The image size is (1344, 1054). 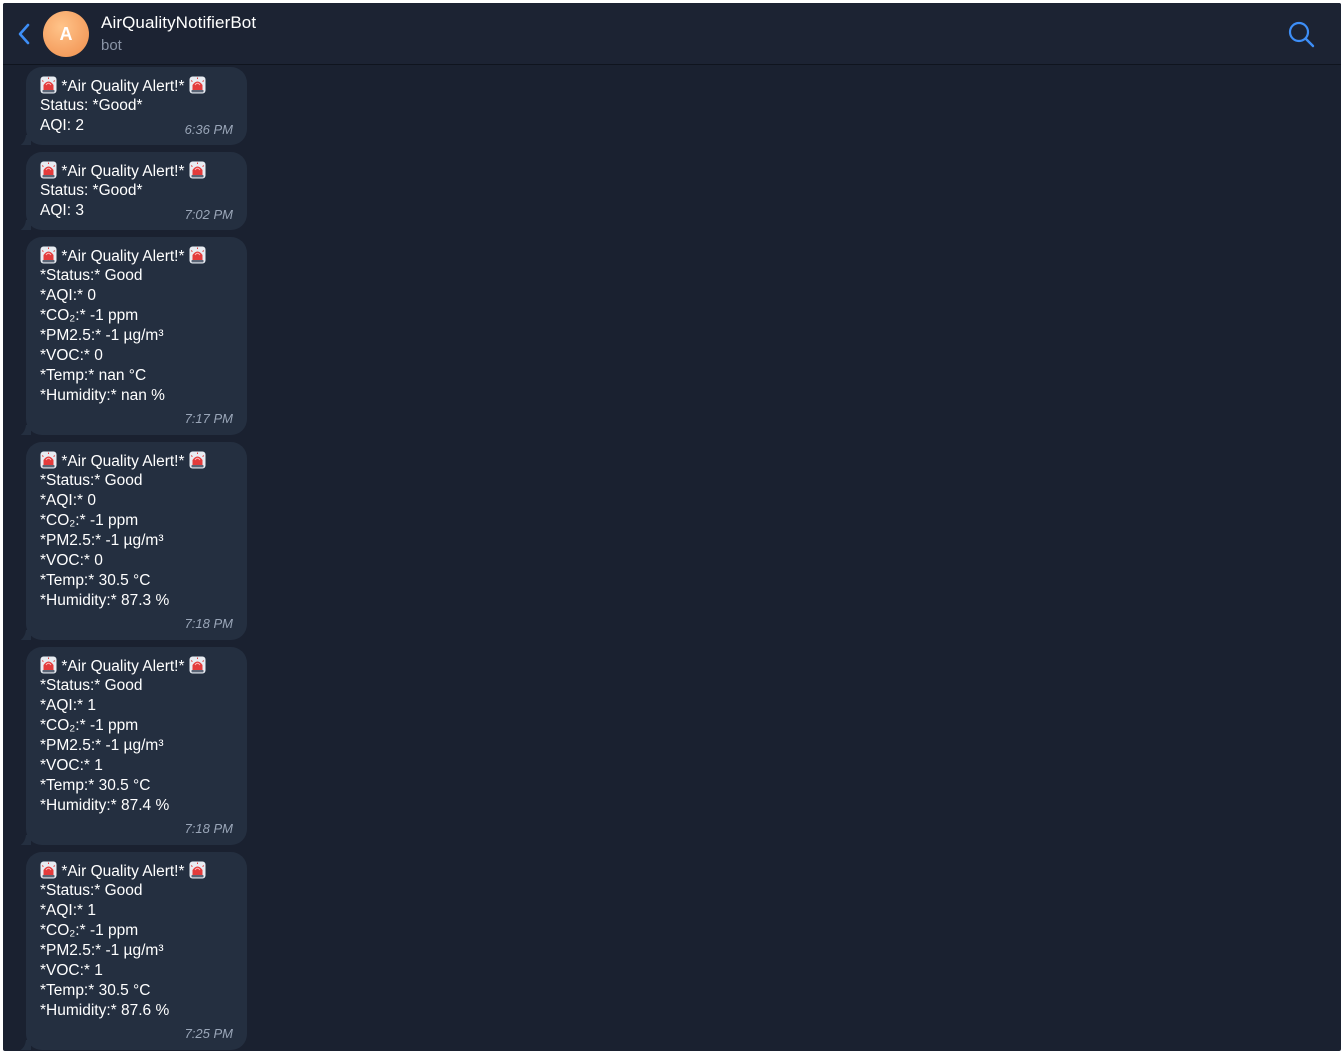 I want to click on message-line: *Humidity:* 87.3 %, so click(x=105, y=600).